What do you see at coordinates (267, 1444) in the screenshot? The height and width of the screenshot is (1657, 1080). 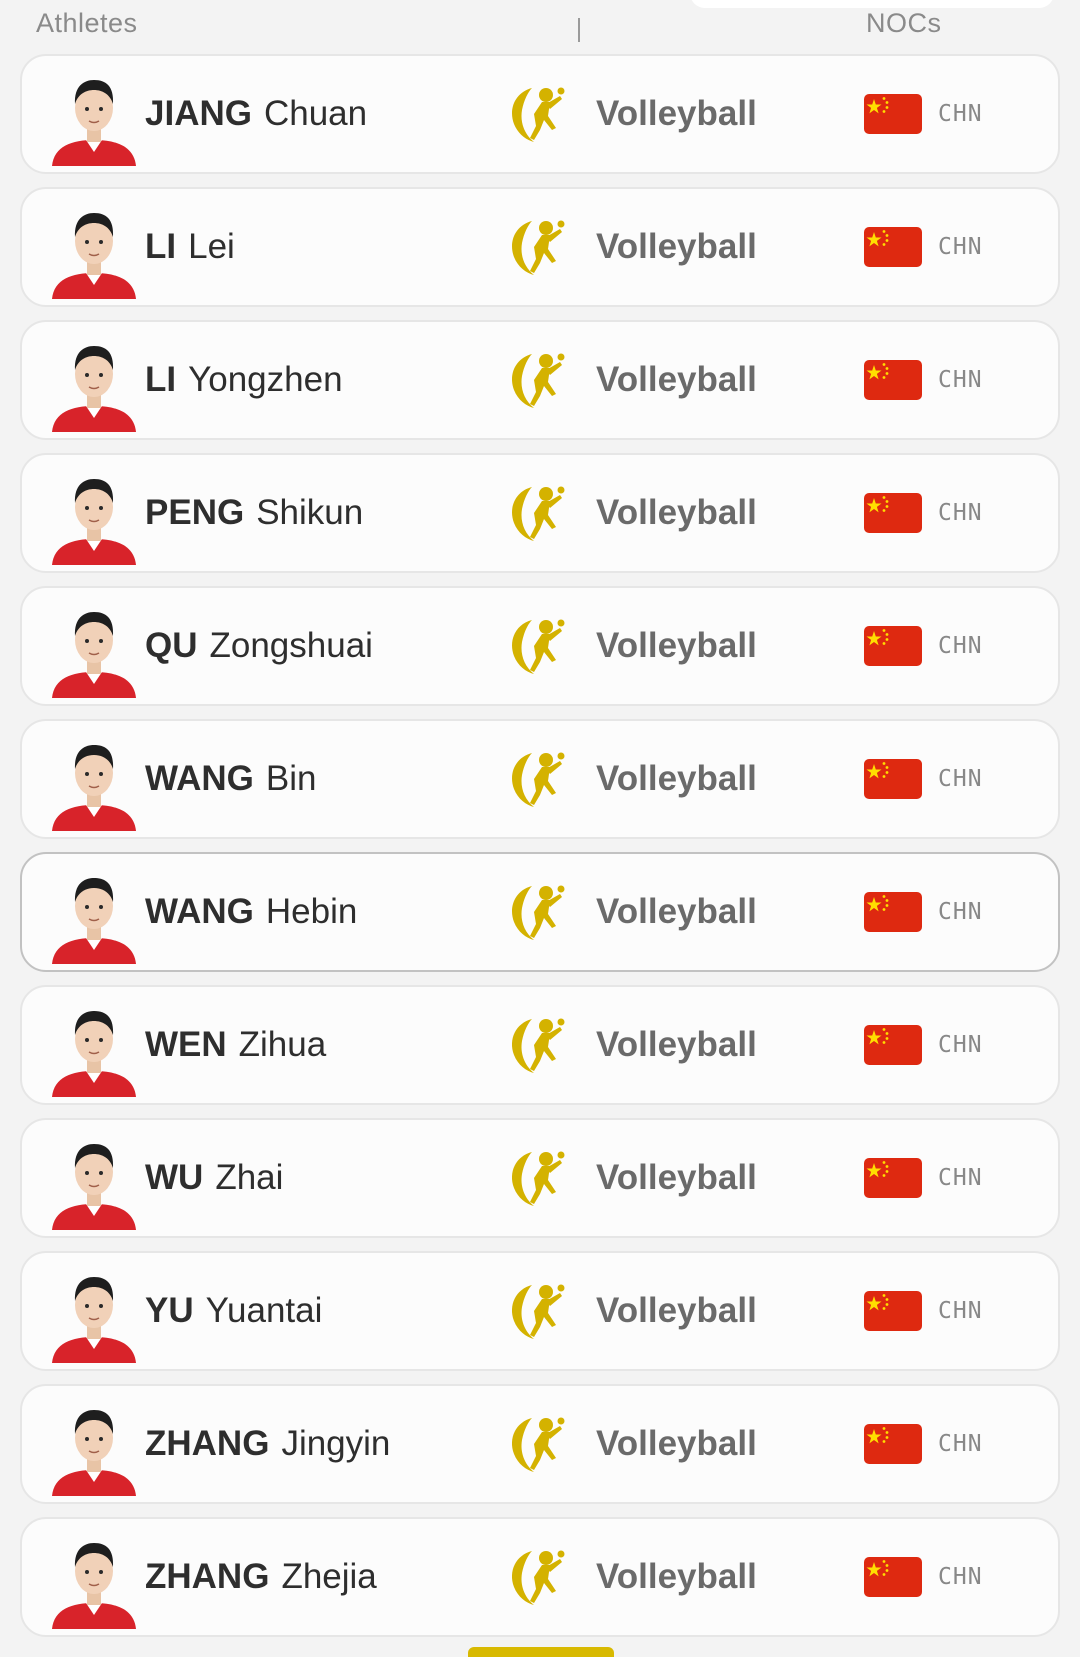 I see `athlete-name: ZHANG Jingyin` at bounding box center [267, 1444].